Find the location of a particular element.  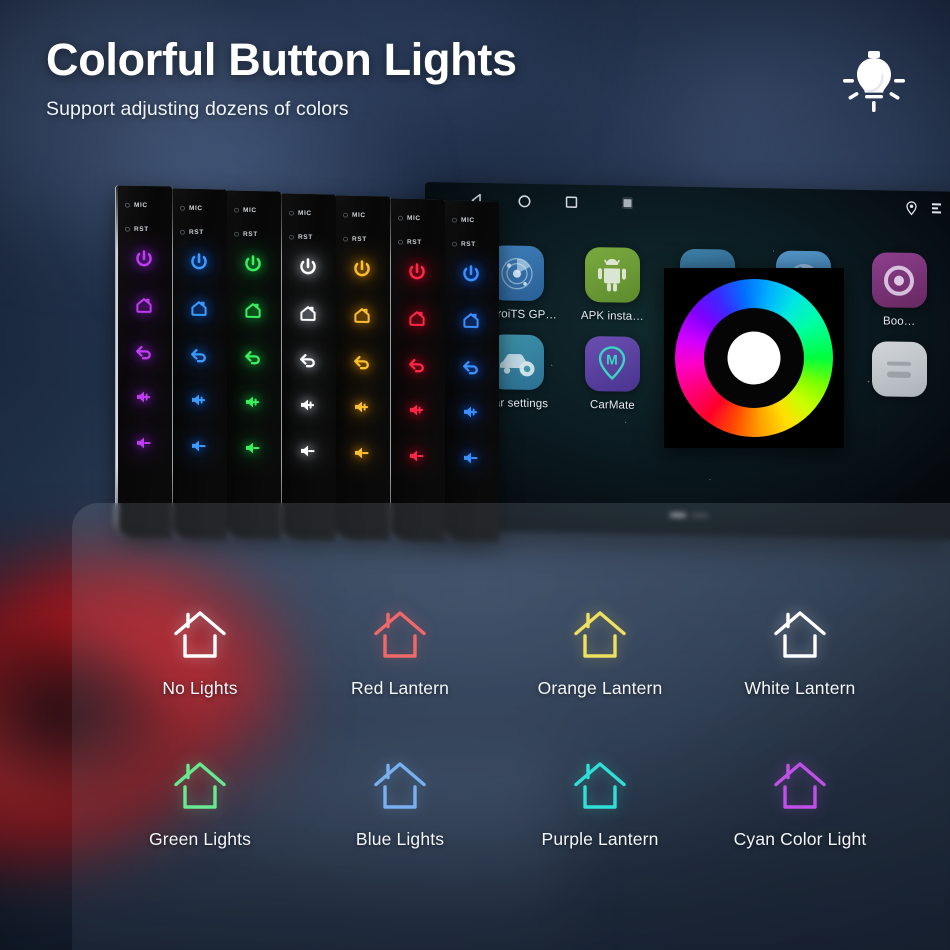

app-item is located at coordinates (899, 379).